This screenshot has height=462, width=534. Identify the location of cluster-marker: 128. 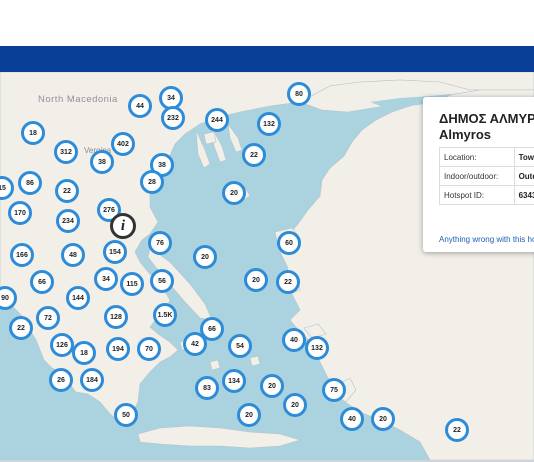
(116, 317).